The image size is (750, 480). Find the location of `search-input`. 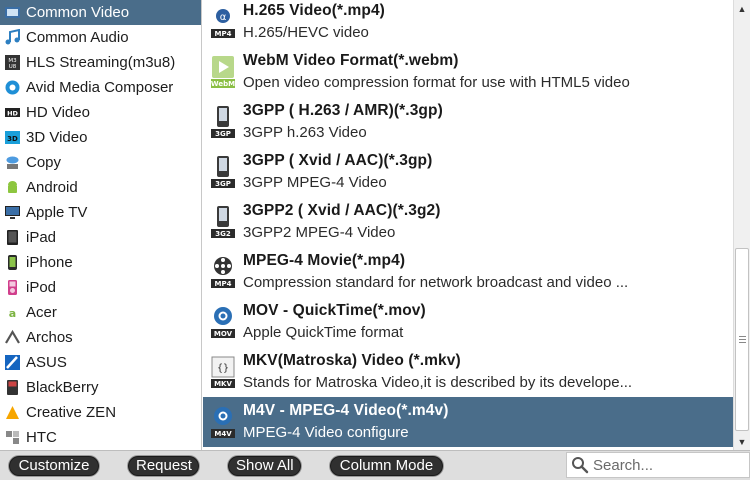

search-input is located at coordinates (668, 465).